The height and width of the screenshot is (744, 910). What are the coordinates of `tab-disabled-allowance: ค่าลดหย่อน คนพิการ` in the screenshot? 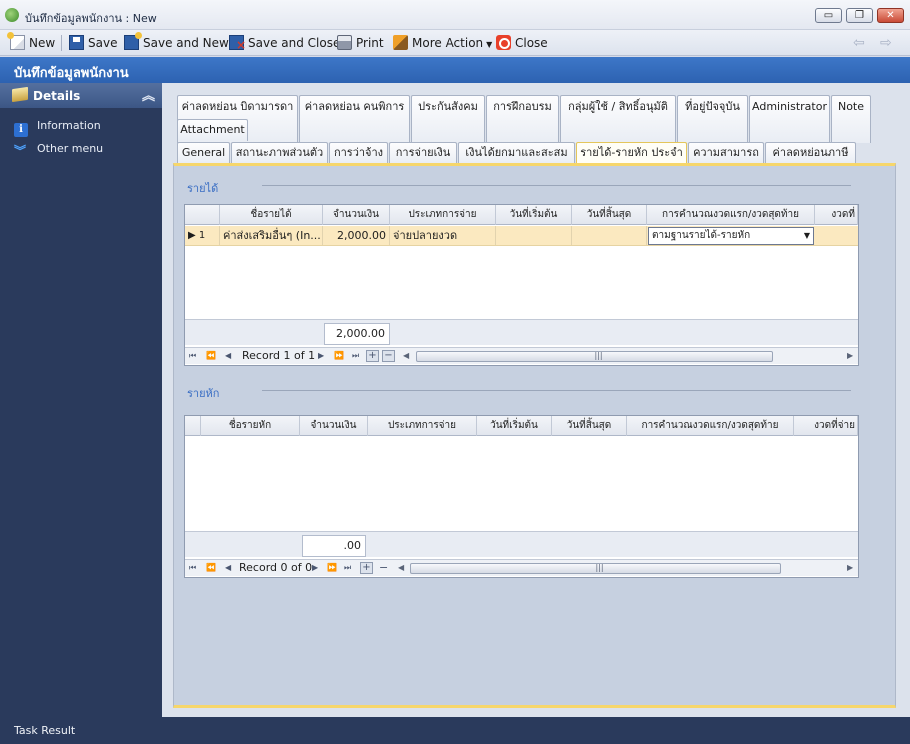 It's located at (354, 119).